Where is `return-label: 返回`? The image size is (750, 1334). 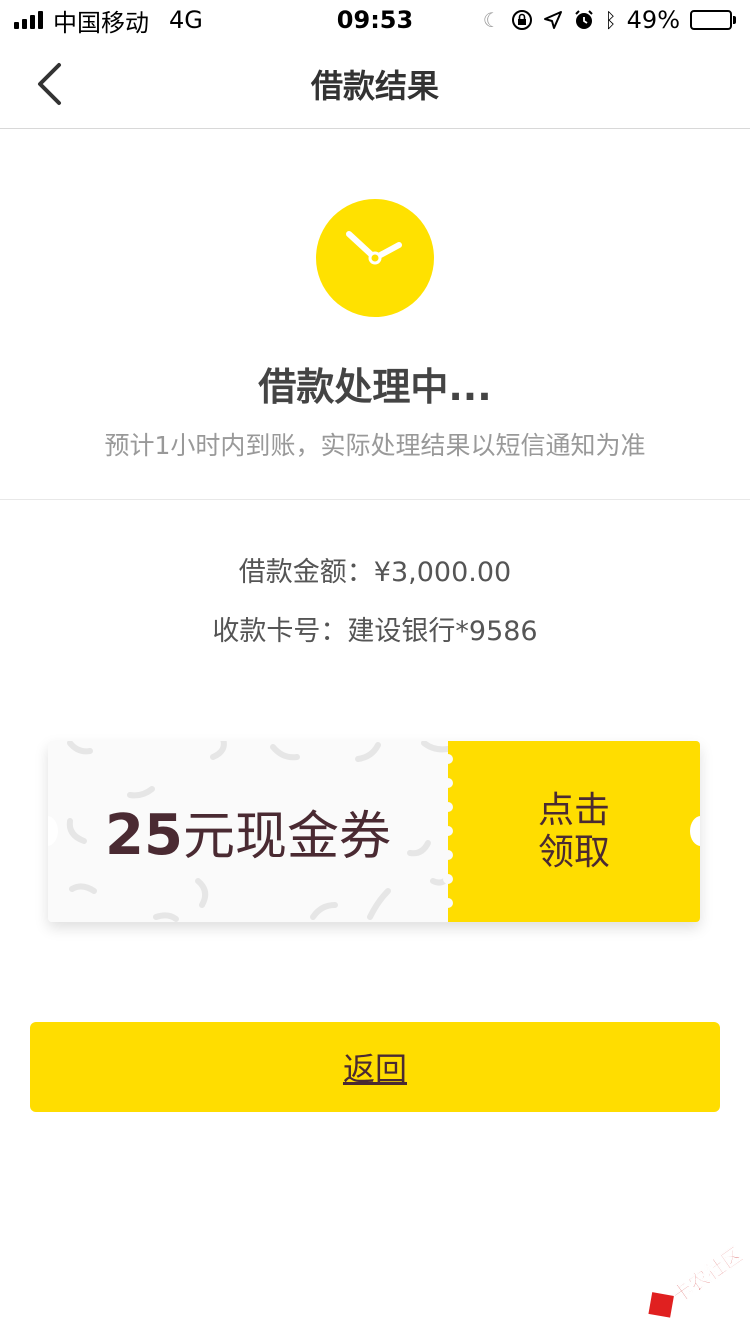 return-label: 返回 is located at coordinates (374, 1069).